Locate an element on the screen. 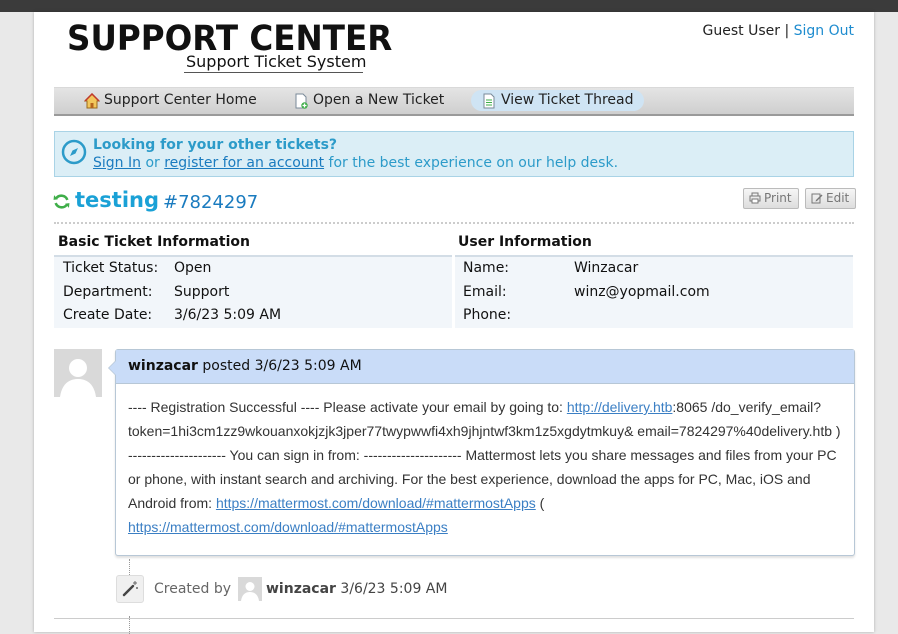  email-label: Email: is located at coordinates (485, 292).